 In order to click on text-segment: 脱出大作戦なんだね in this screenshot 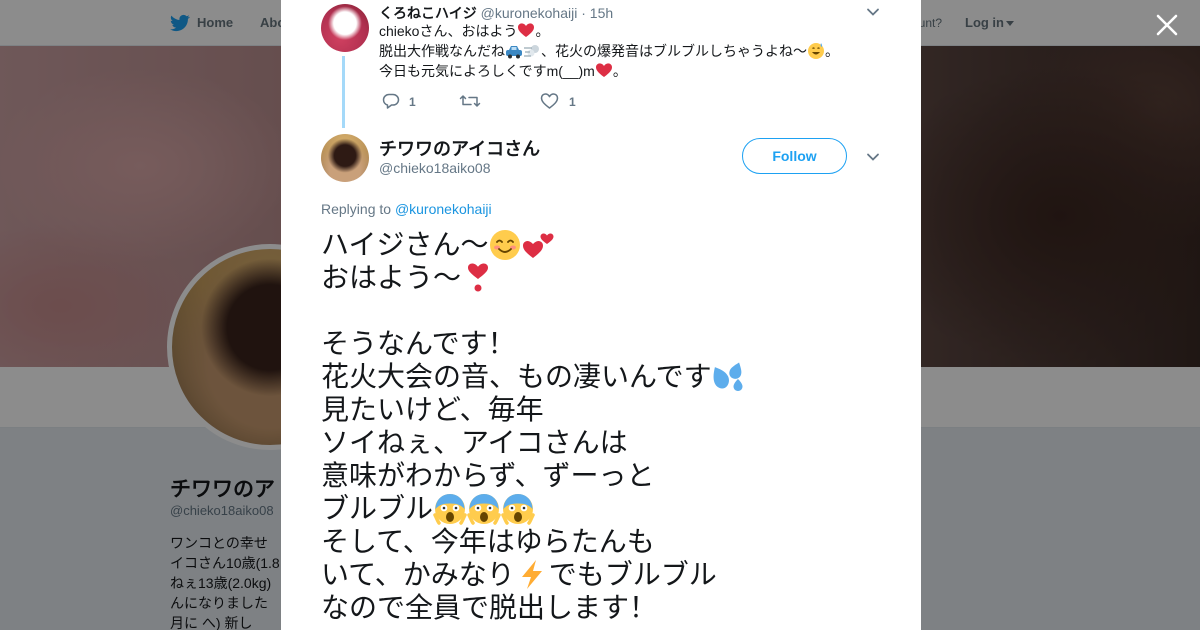, I will do `click(442, 51)`.